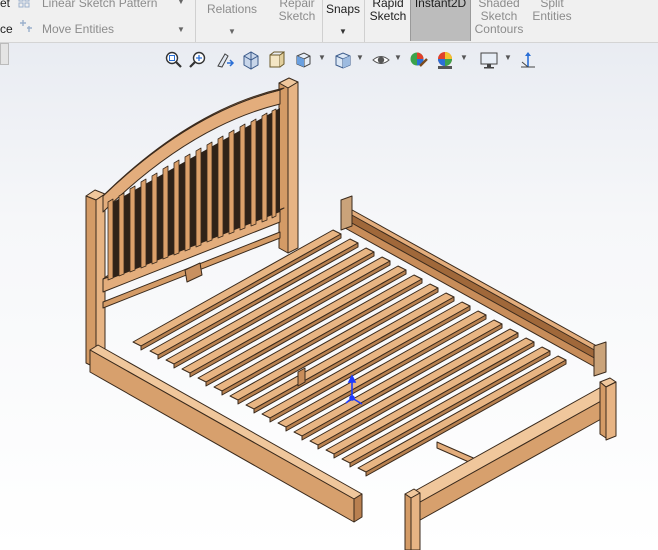 The width and height of the screenshot is (658, 550). Describe the element at coordinates (388, 16) in the screenshot. I see `rapid-label-2: Sketch` at that location.